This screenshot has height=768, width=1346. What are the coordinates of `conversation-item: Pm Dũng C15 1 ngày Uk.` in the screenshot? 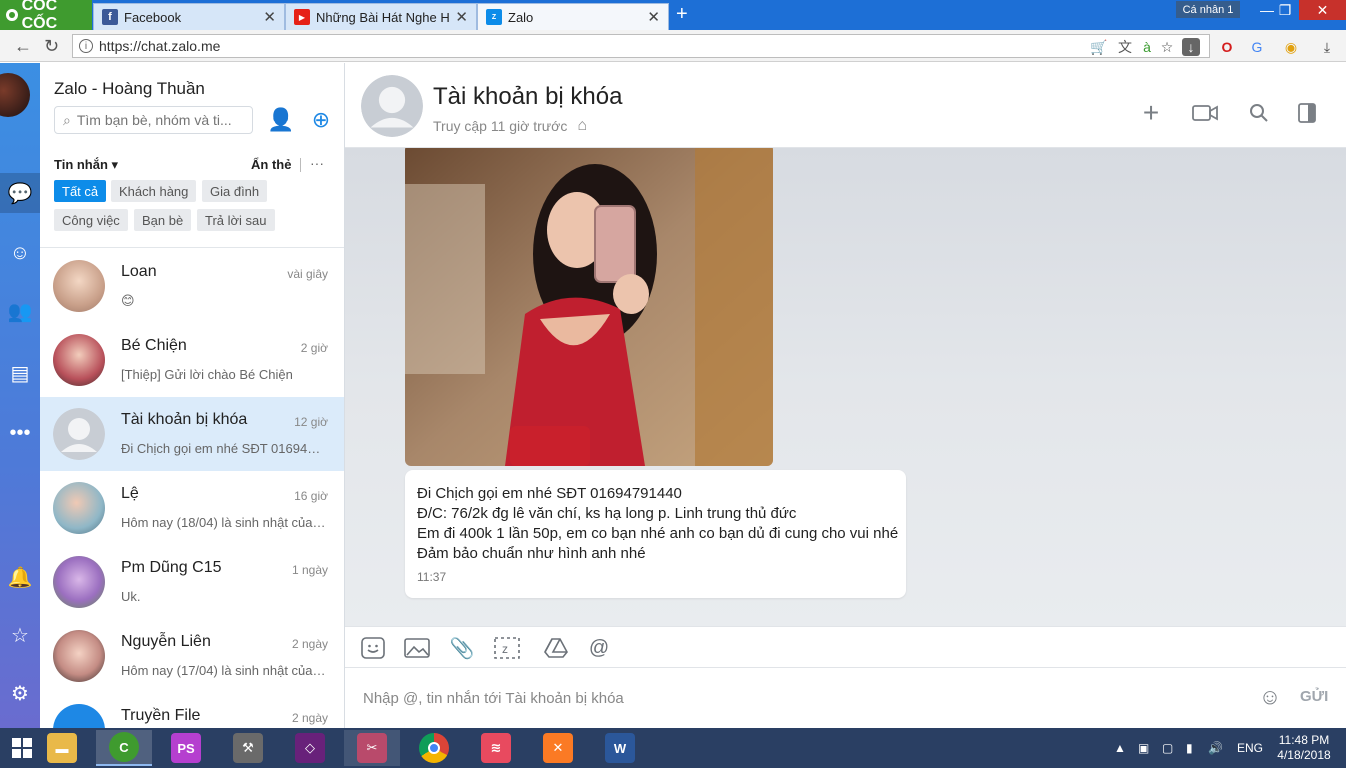 It's located at (192, 582).